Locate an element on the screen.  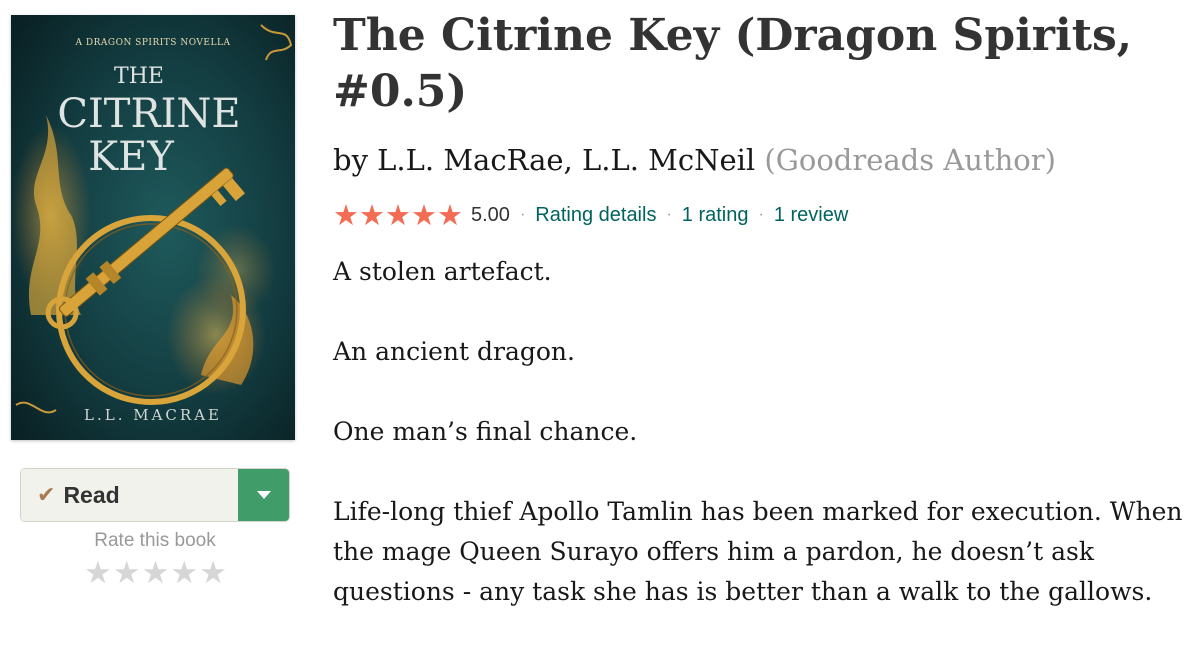
read-status-label: Read is located at coordinates (91, 494).